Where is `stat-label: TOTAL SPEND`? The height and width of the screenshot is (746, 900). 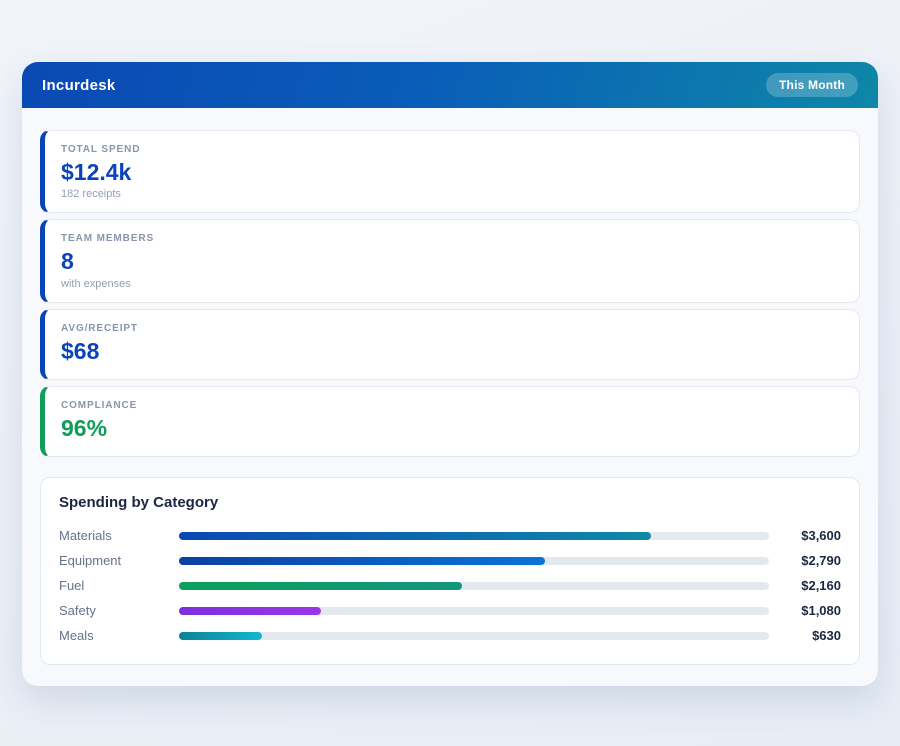 stat-label: TOTAL SPEND is located at coordinates (101, 149).